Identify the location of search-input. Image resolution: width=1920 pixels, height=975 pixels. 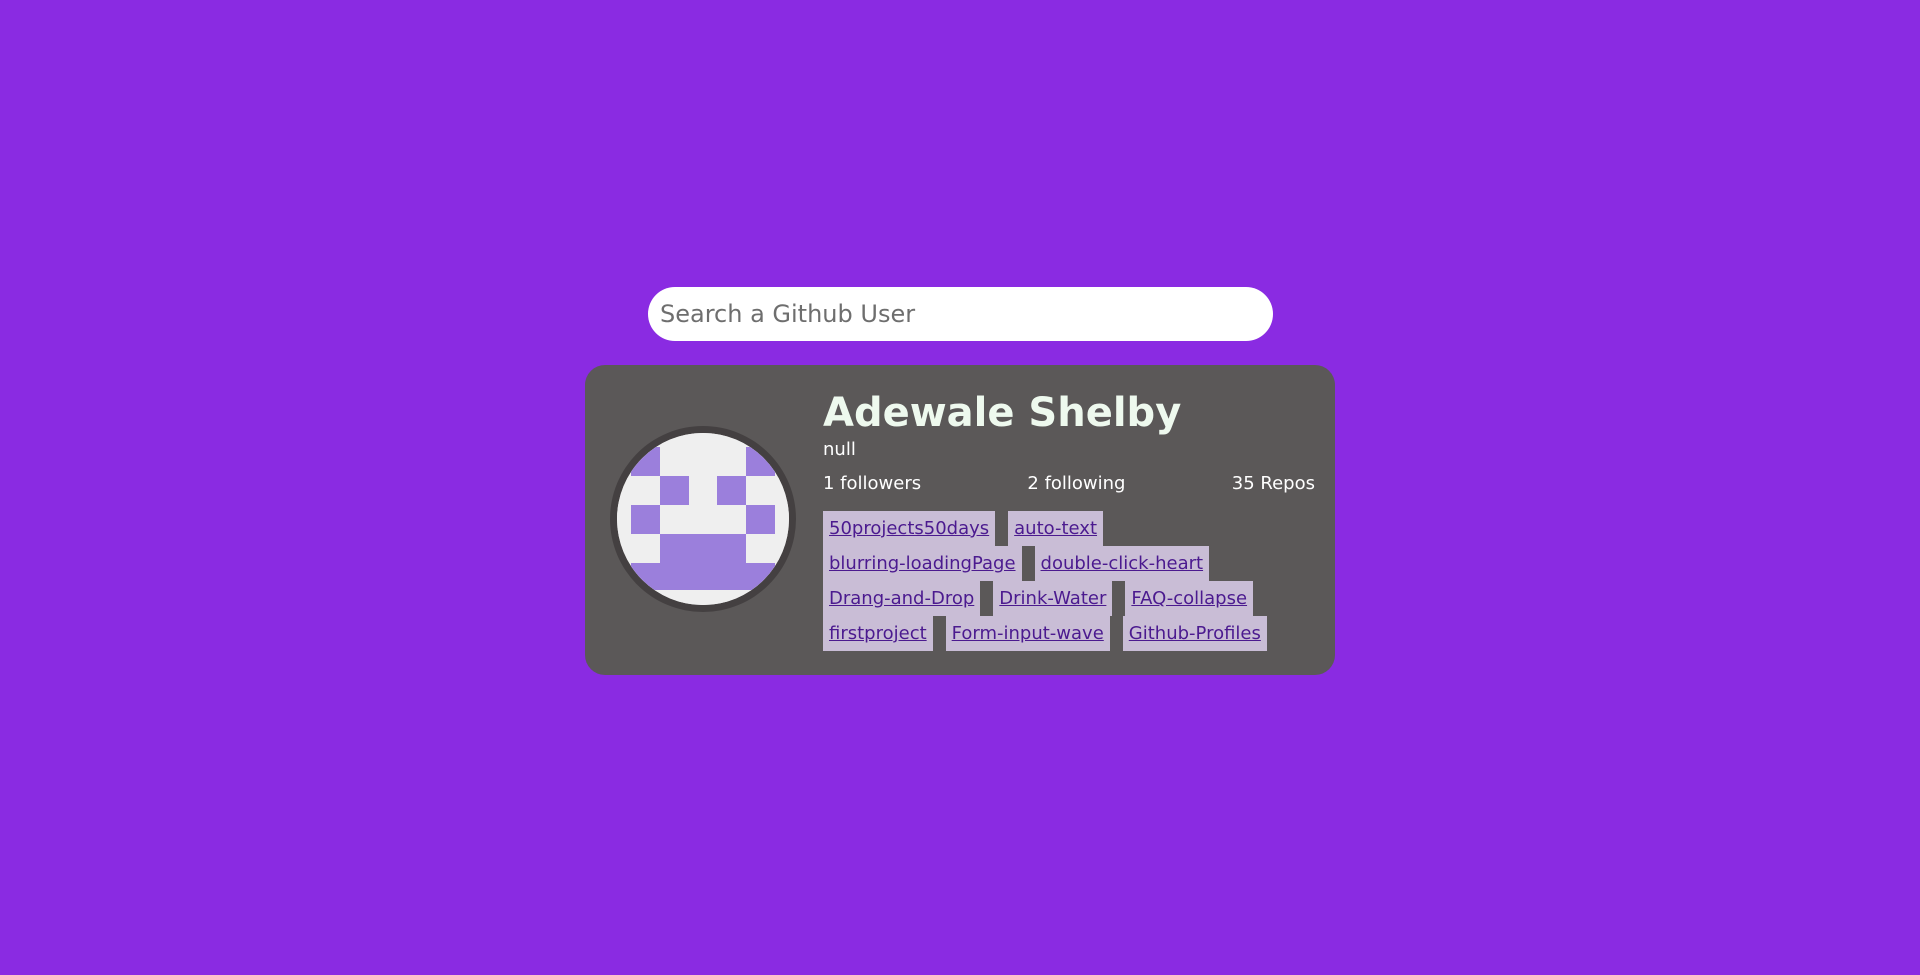
(960, 314).